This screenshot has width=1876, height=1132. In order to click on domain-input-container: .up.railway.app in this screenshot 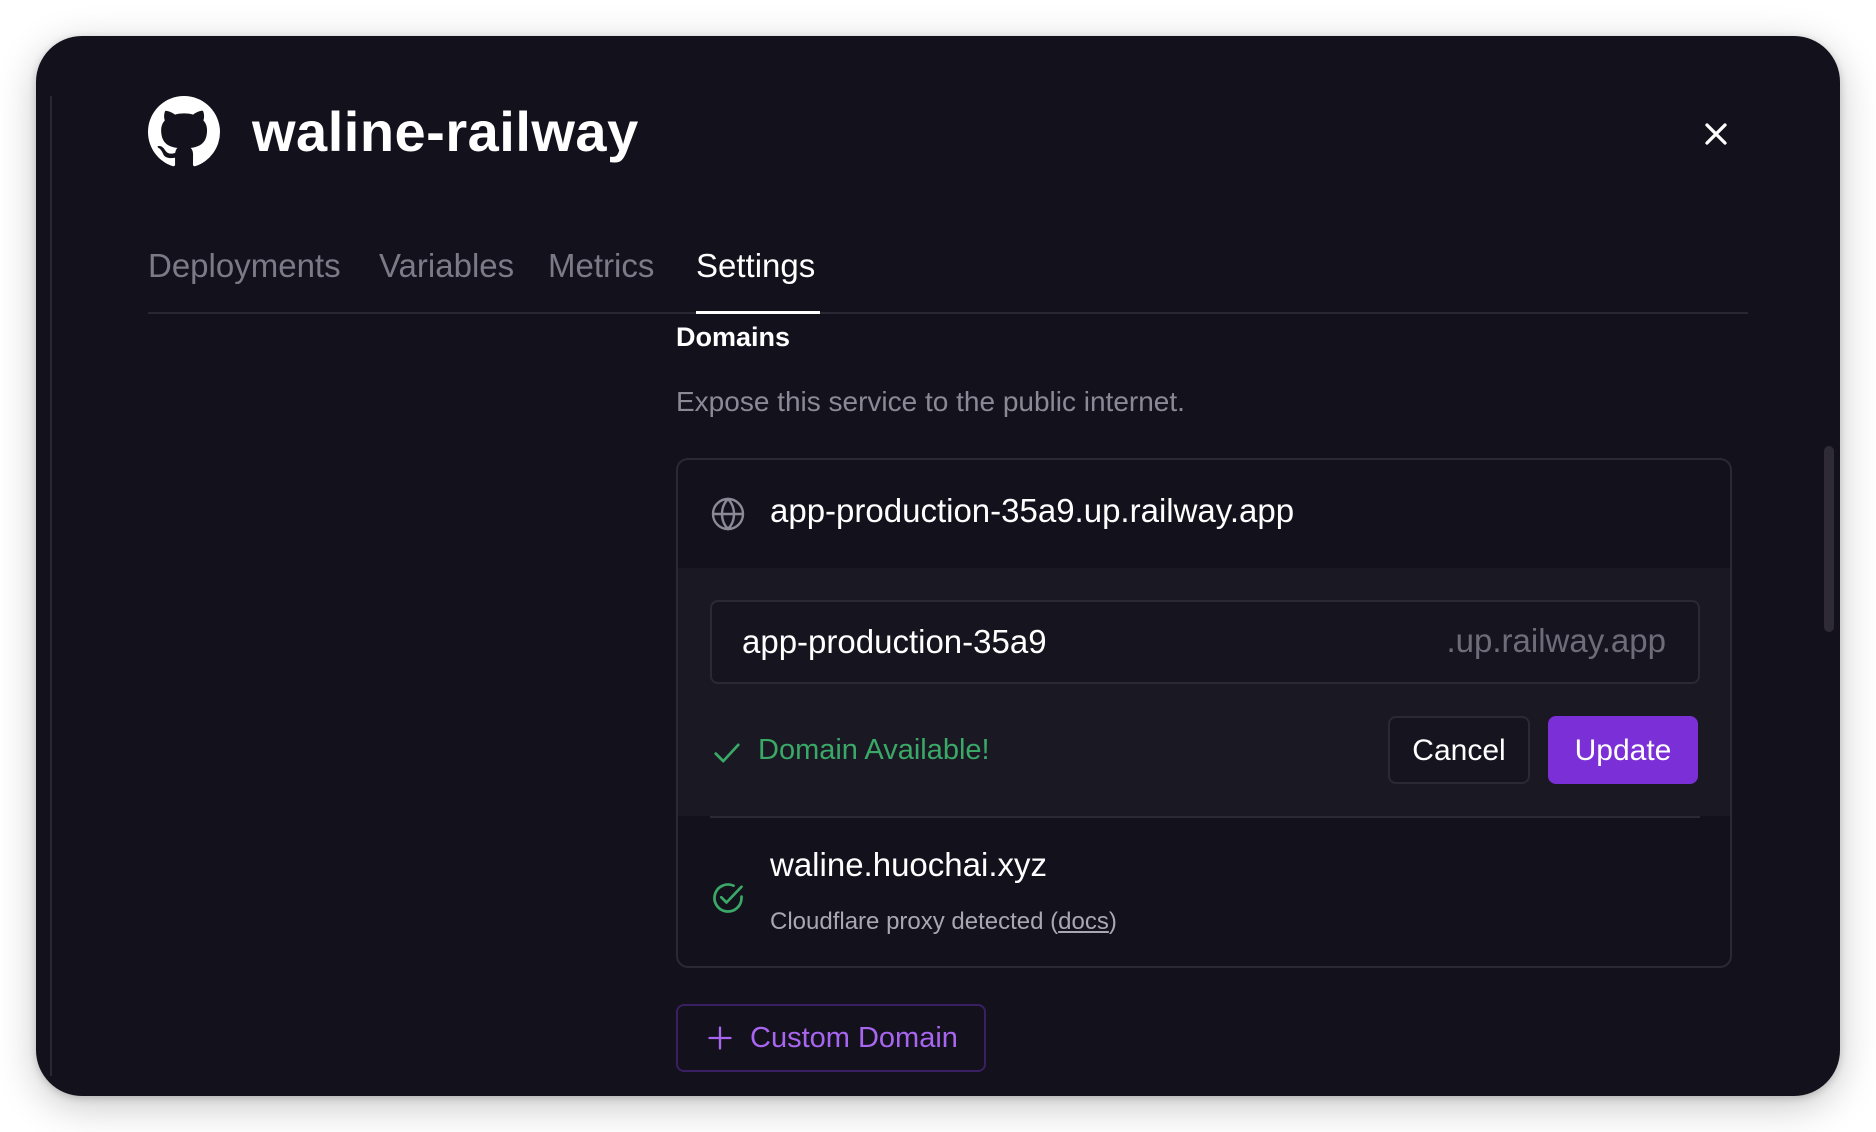, I will do `click(1205, 642)`.